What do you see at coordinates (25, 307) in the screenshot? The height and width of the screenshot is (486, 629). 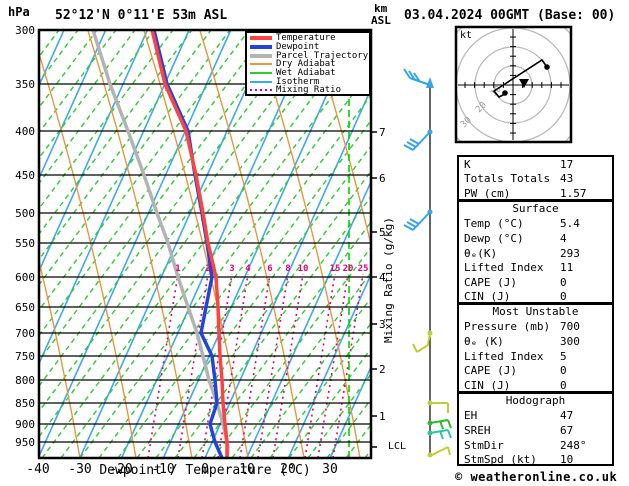 I see `pressure-tick-label: 650` at bounding box center [25, 307].